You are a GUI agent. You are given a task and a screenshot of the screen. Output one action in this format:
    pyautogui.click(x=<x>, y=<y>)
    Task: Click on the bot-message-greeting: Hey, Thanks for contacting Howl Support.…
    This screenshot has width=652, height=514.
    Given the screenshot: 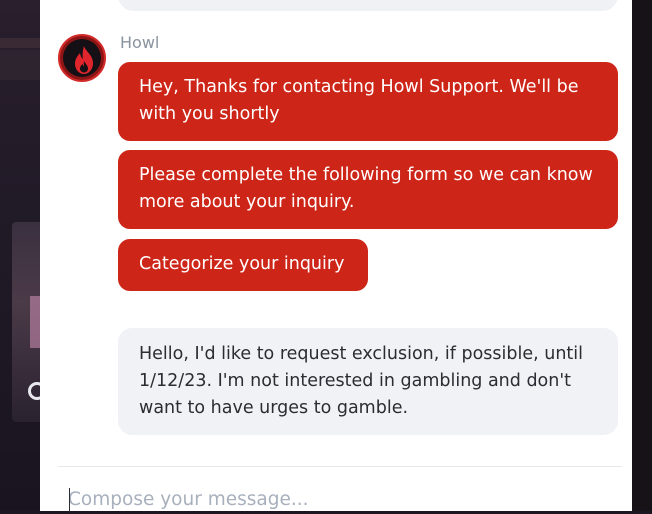 What is the action you would take?
    pyautogui.click(x=368, y=101)
    